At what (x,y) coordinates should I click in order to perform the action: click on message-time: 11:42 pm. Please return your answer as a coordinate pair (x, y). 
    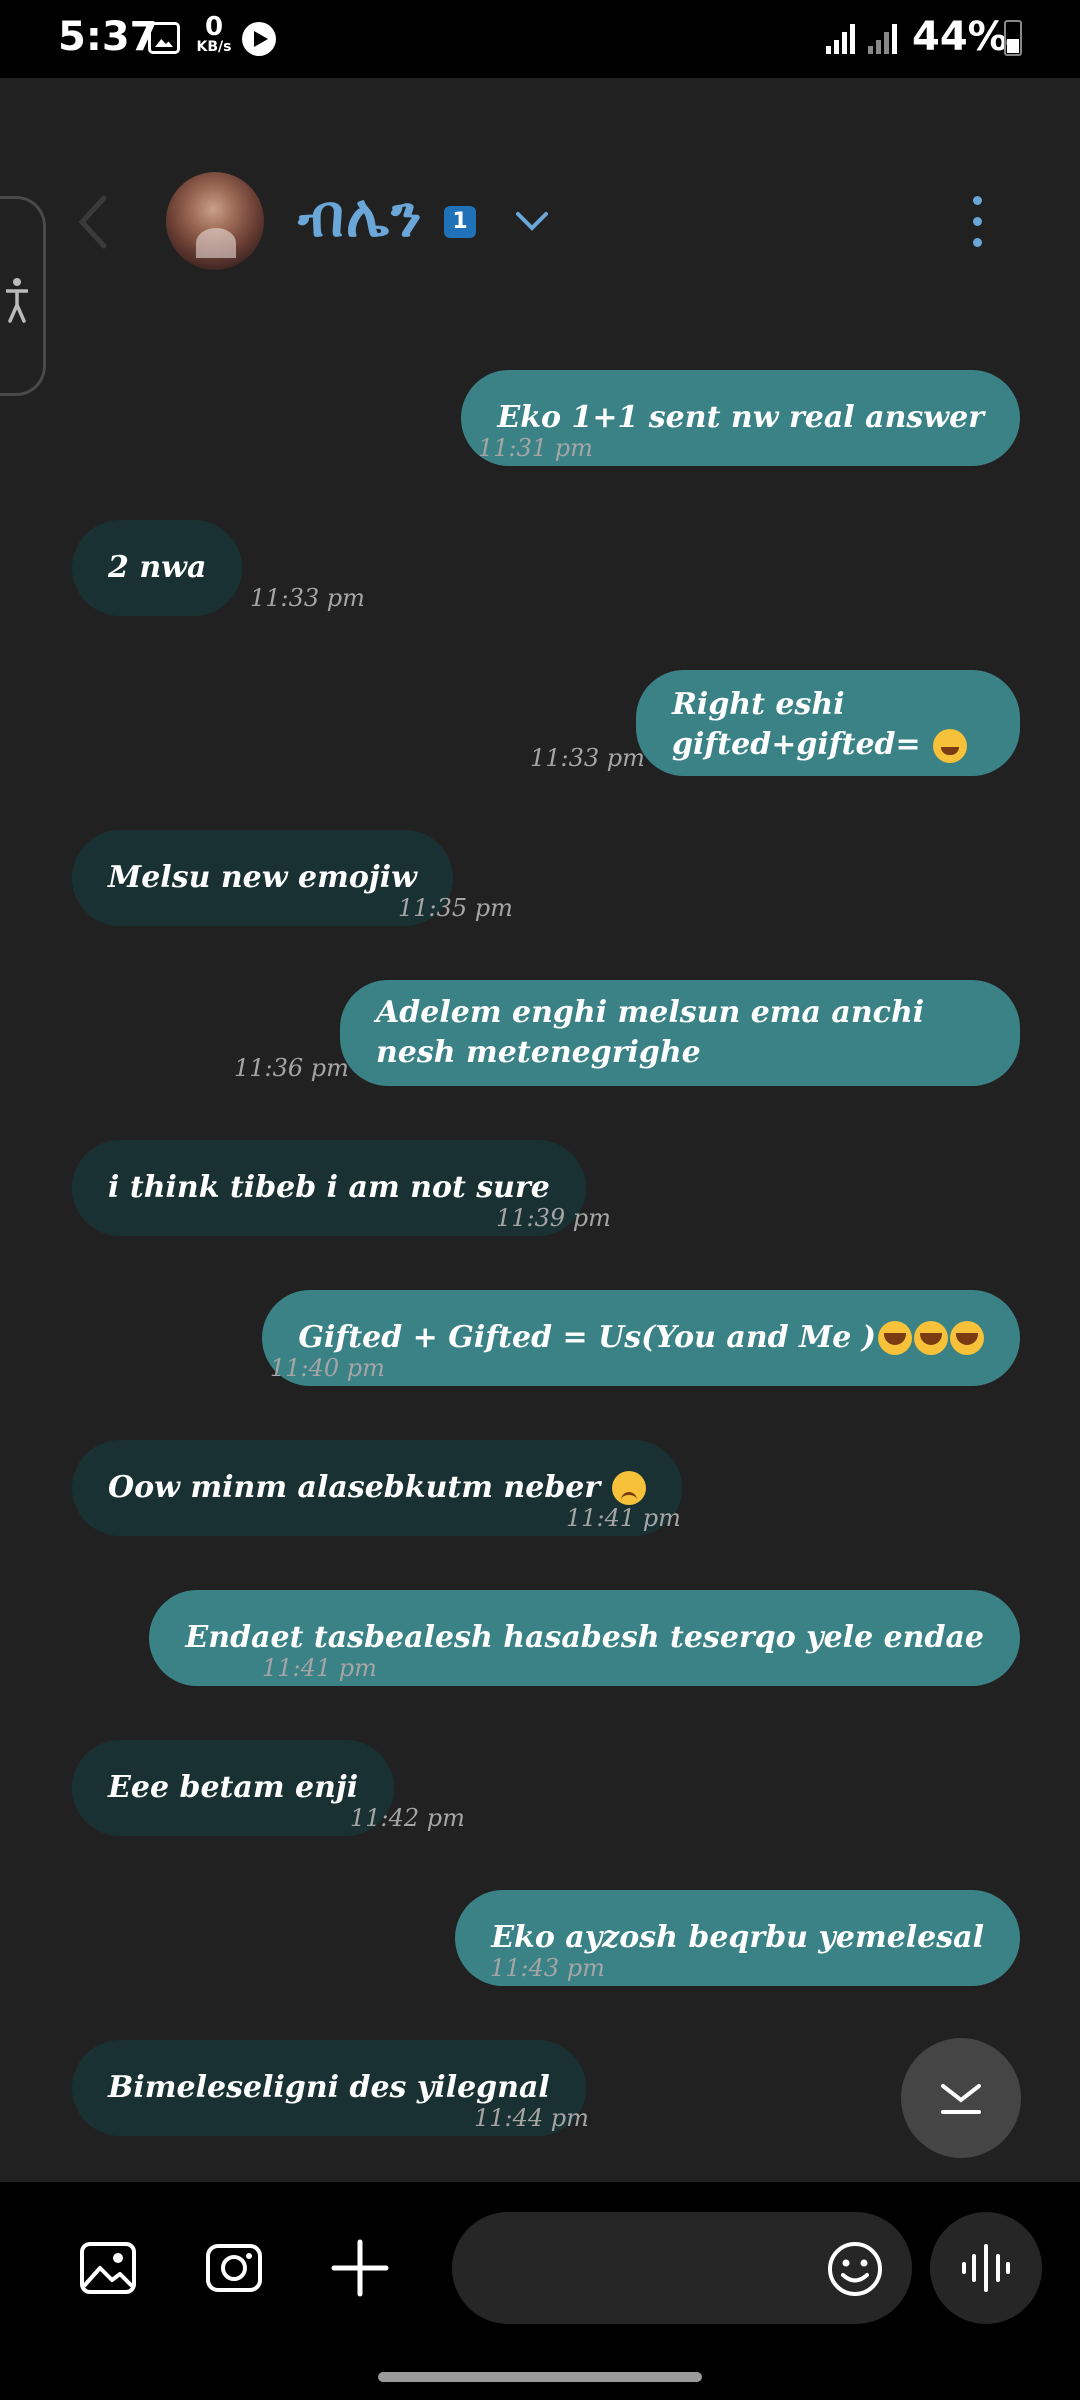
    Looking at the image, I should click on (407, 1818).